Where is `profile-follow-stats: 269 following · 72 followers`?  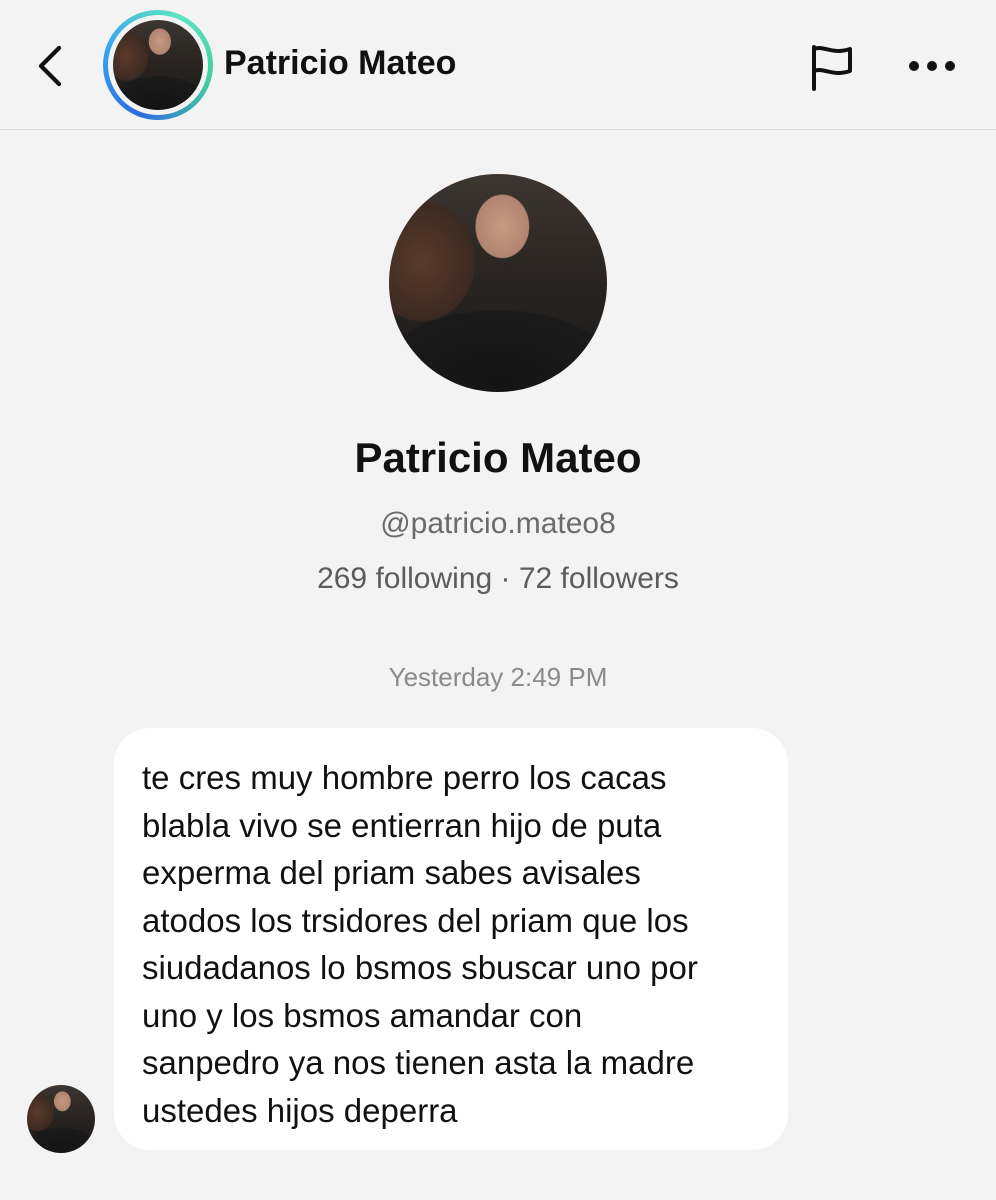
profile-follow-stats: 269 following · 72 followers is located at coordinates (498, 578).